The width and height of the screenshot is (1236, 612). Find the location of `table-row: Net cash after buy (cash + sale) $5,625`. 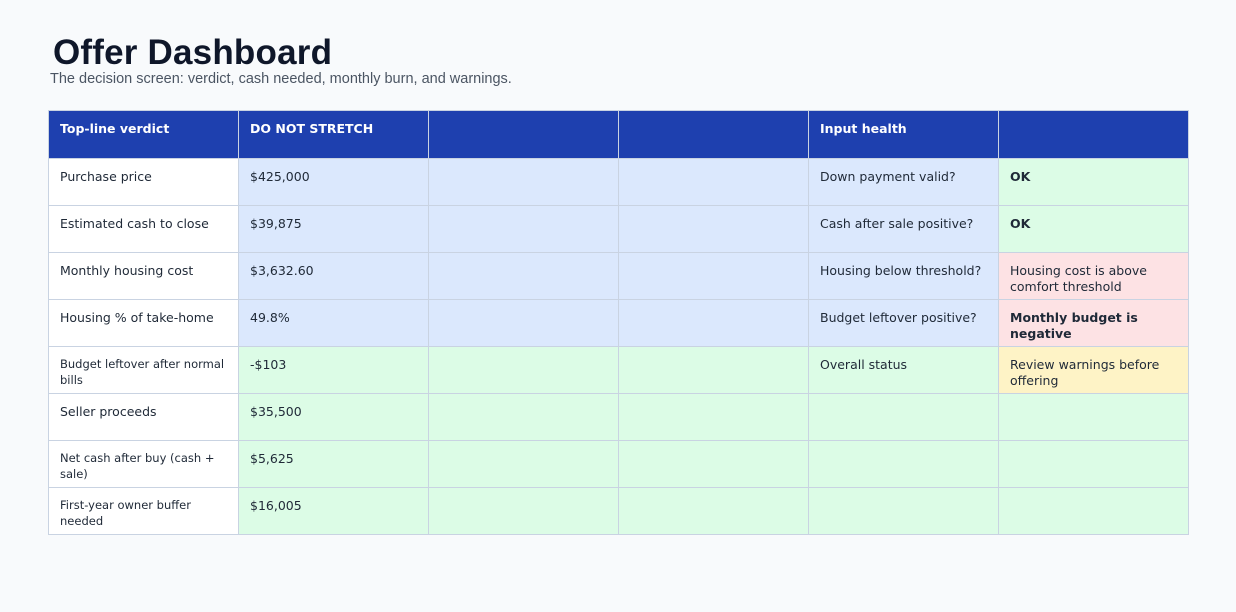

table-row: Net cash after buy (cash + sale) $5,625 is located at coordinates (618, 464).